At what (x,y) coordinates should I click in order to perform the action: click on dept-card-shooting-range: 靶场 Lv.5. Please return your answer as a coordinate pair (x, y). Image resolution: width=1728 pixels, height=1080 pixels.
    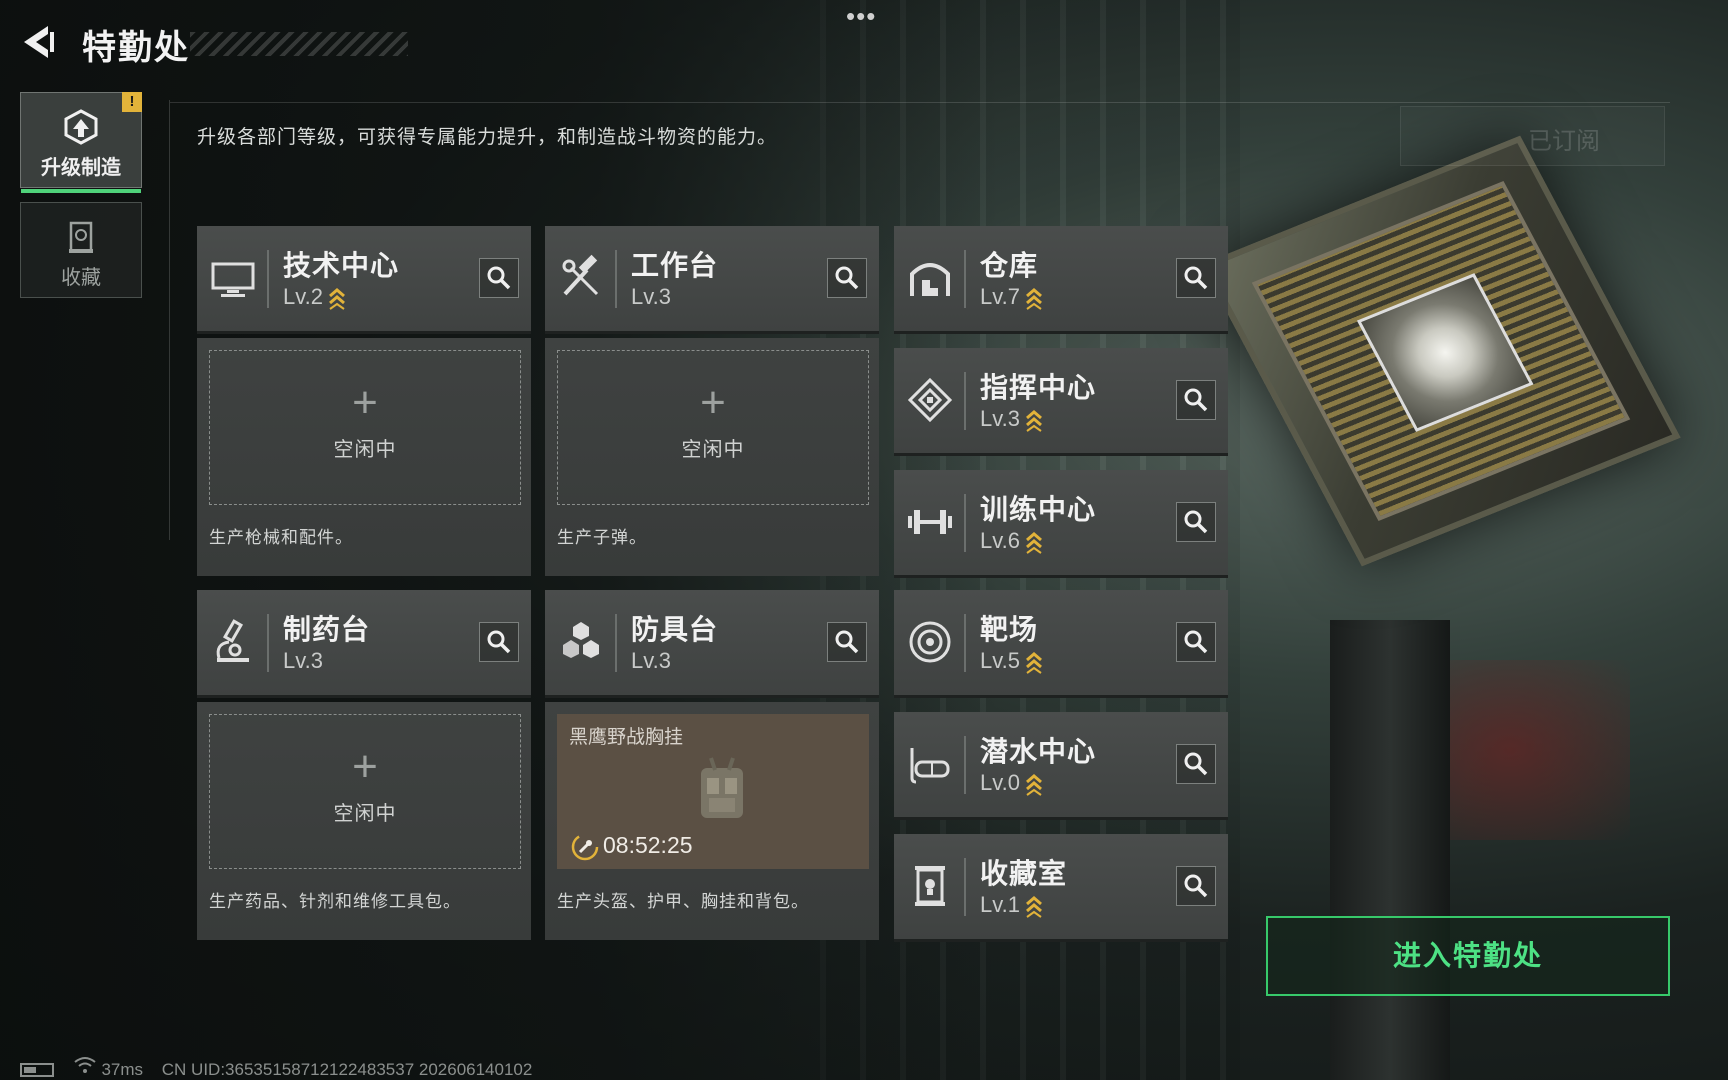
    Looking at the image, I should click on (1061, 644).